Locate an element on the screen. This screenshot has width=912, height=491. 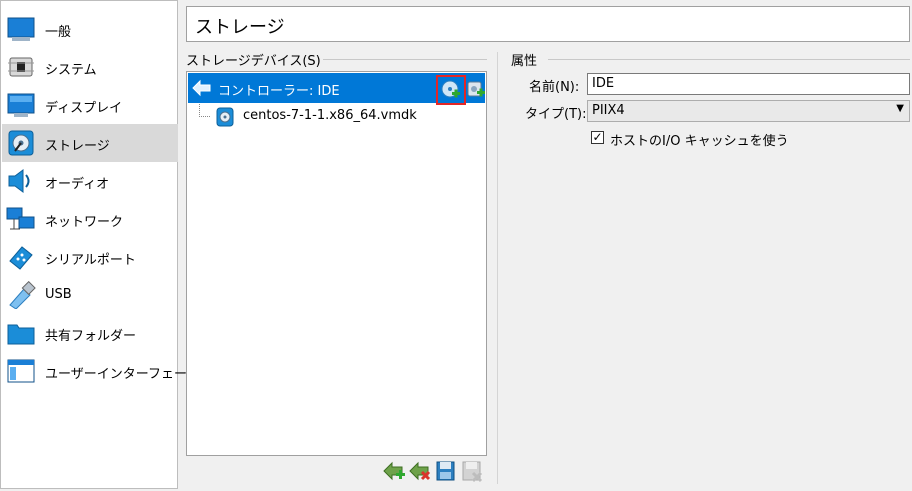
usb-icon is located at coordinates (22, 295).